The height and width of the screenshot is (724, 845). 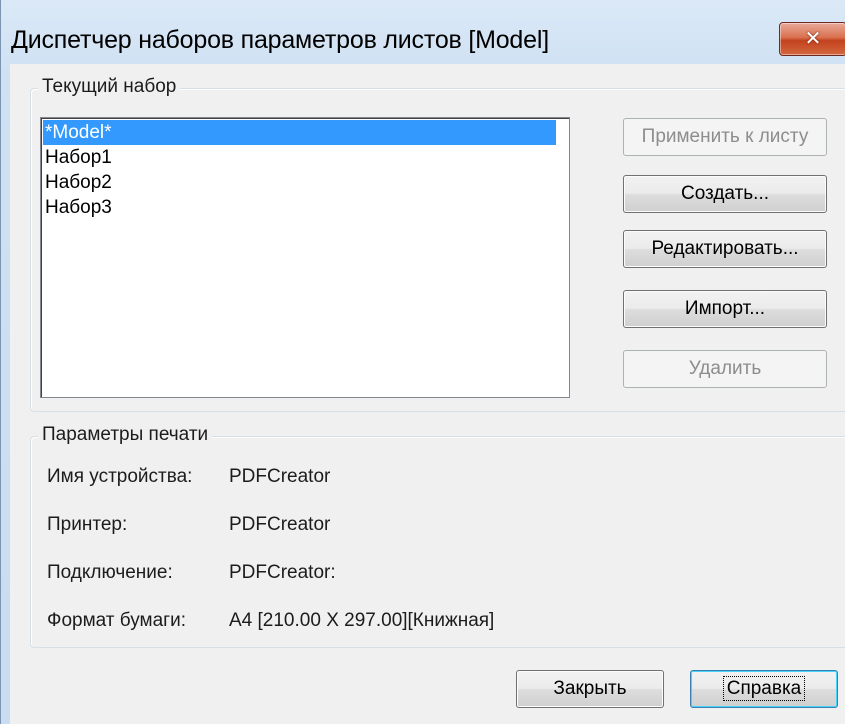 What do you see at coordinates (299, 157) in the screenshot?
I see `list-item-set1: Набор1` at bounding box center [299, 157].